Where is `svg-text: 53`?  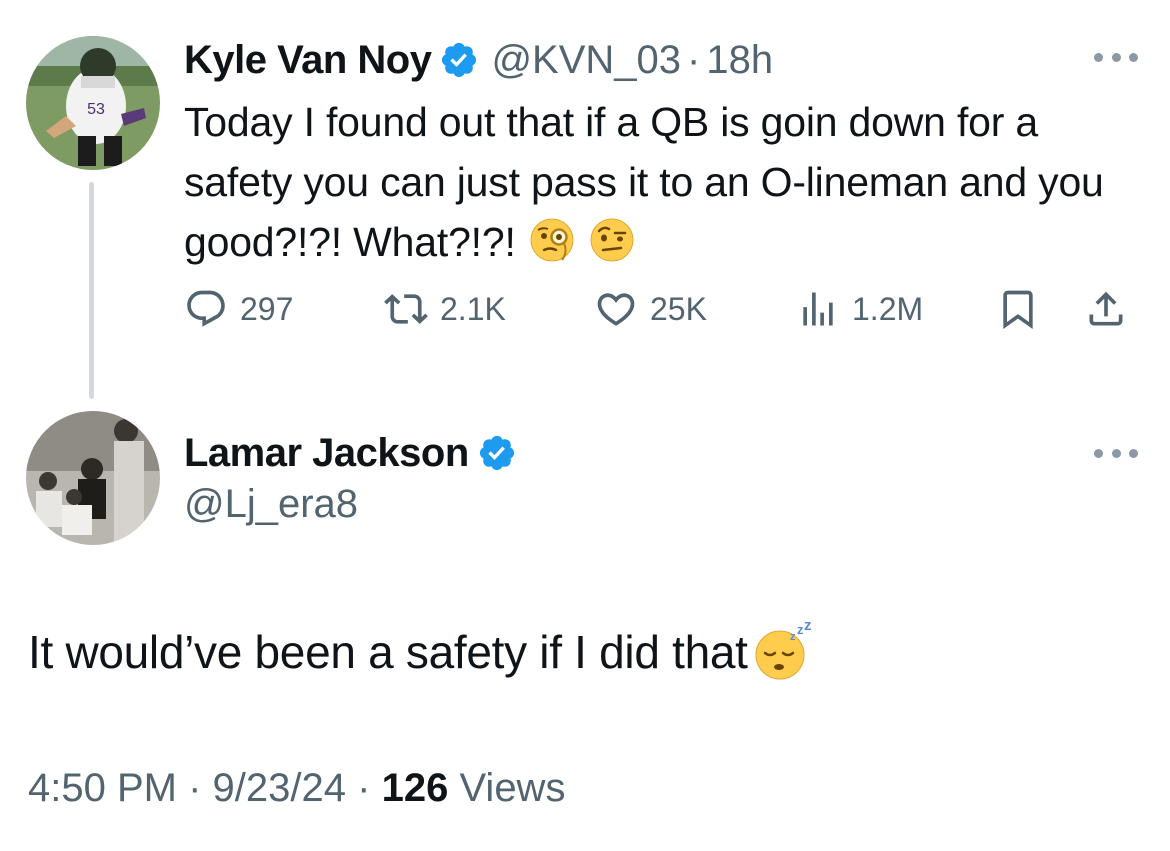
svg-text: 53 is located at coordinates (96, 109).